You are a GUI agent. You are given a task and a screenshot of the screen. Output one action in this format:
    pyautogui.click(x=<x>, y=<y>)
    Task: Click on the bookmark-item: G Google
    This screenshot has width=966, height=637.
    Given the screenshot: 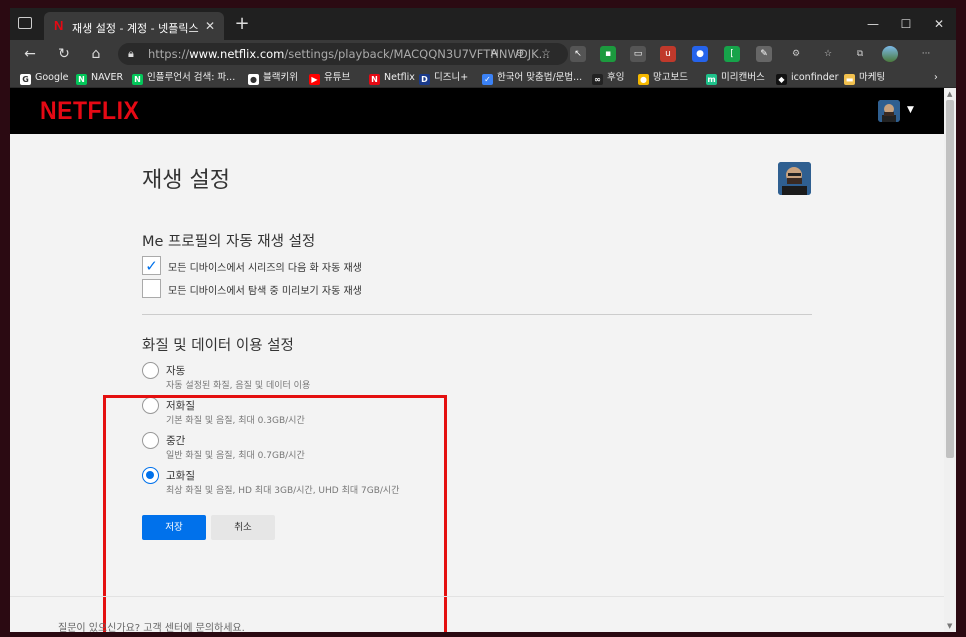 What is the action you would take?
    pyautogui.click(x=44, y=78)
    